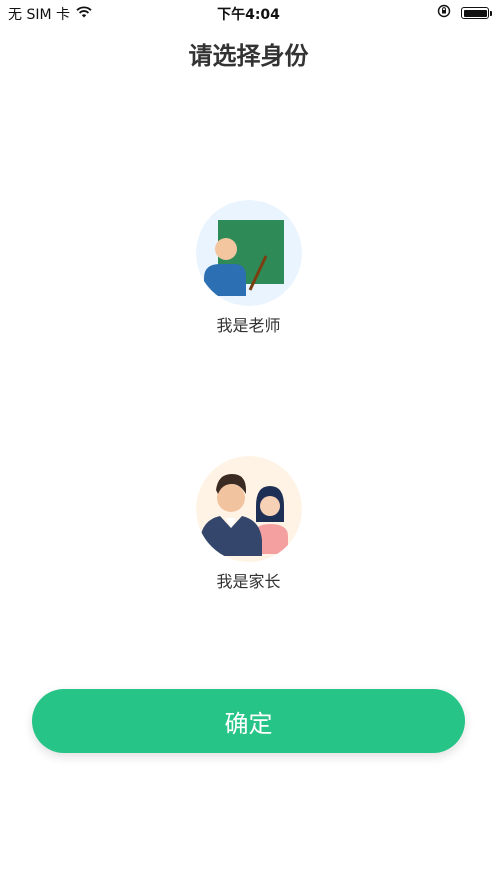  I want to click on battery-icon, so click(476, 13).